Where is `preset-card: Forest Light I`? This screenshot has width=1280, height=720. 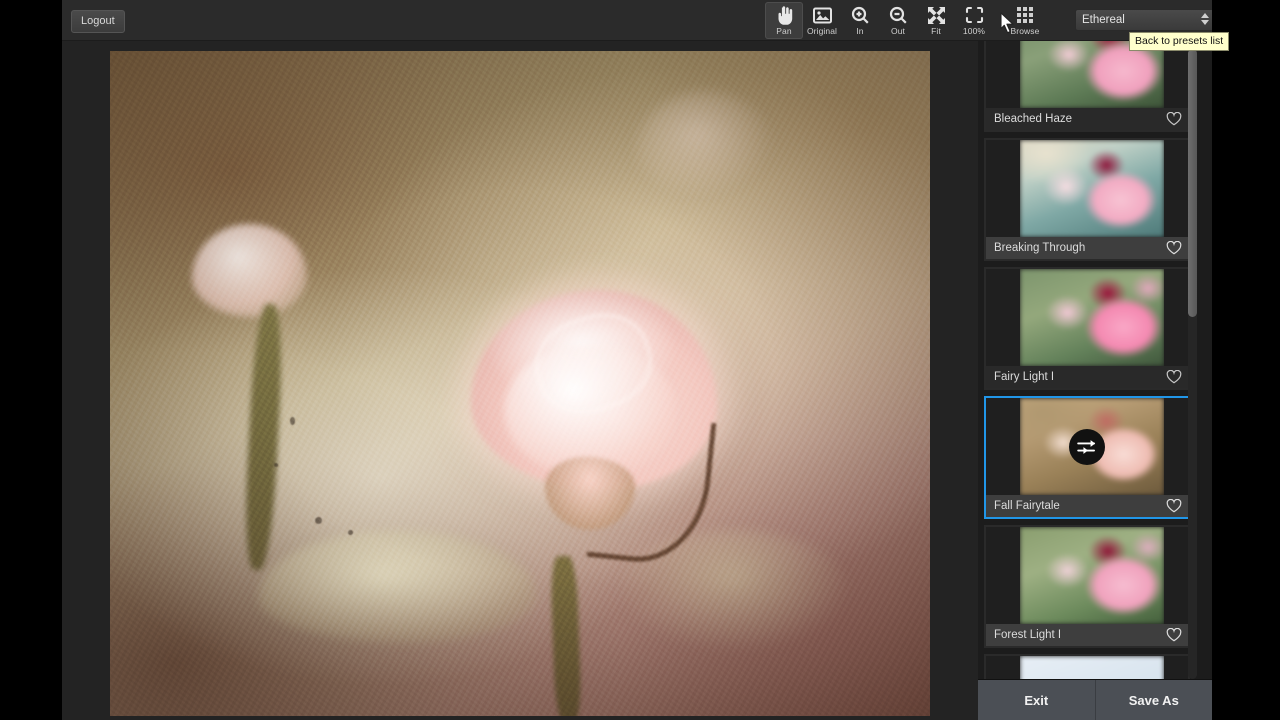 preset-card: Forest Light I is located at coordinates (1087, 586).